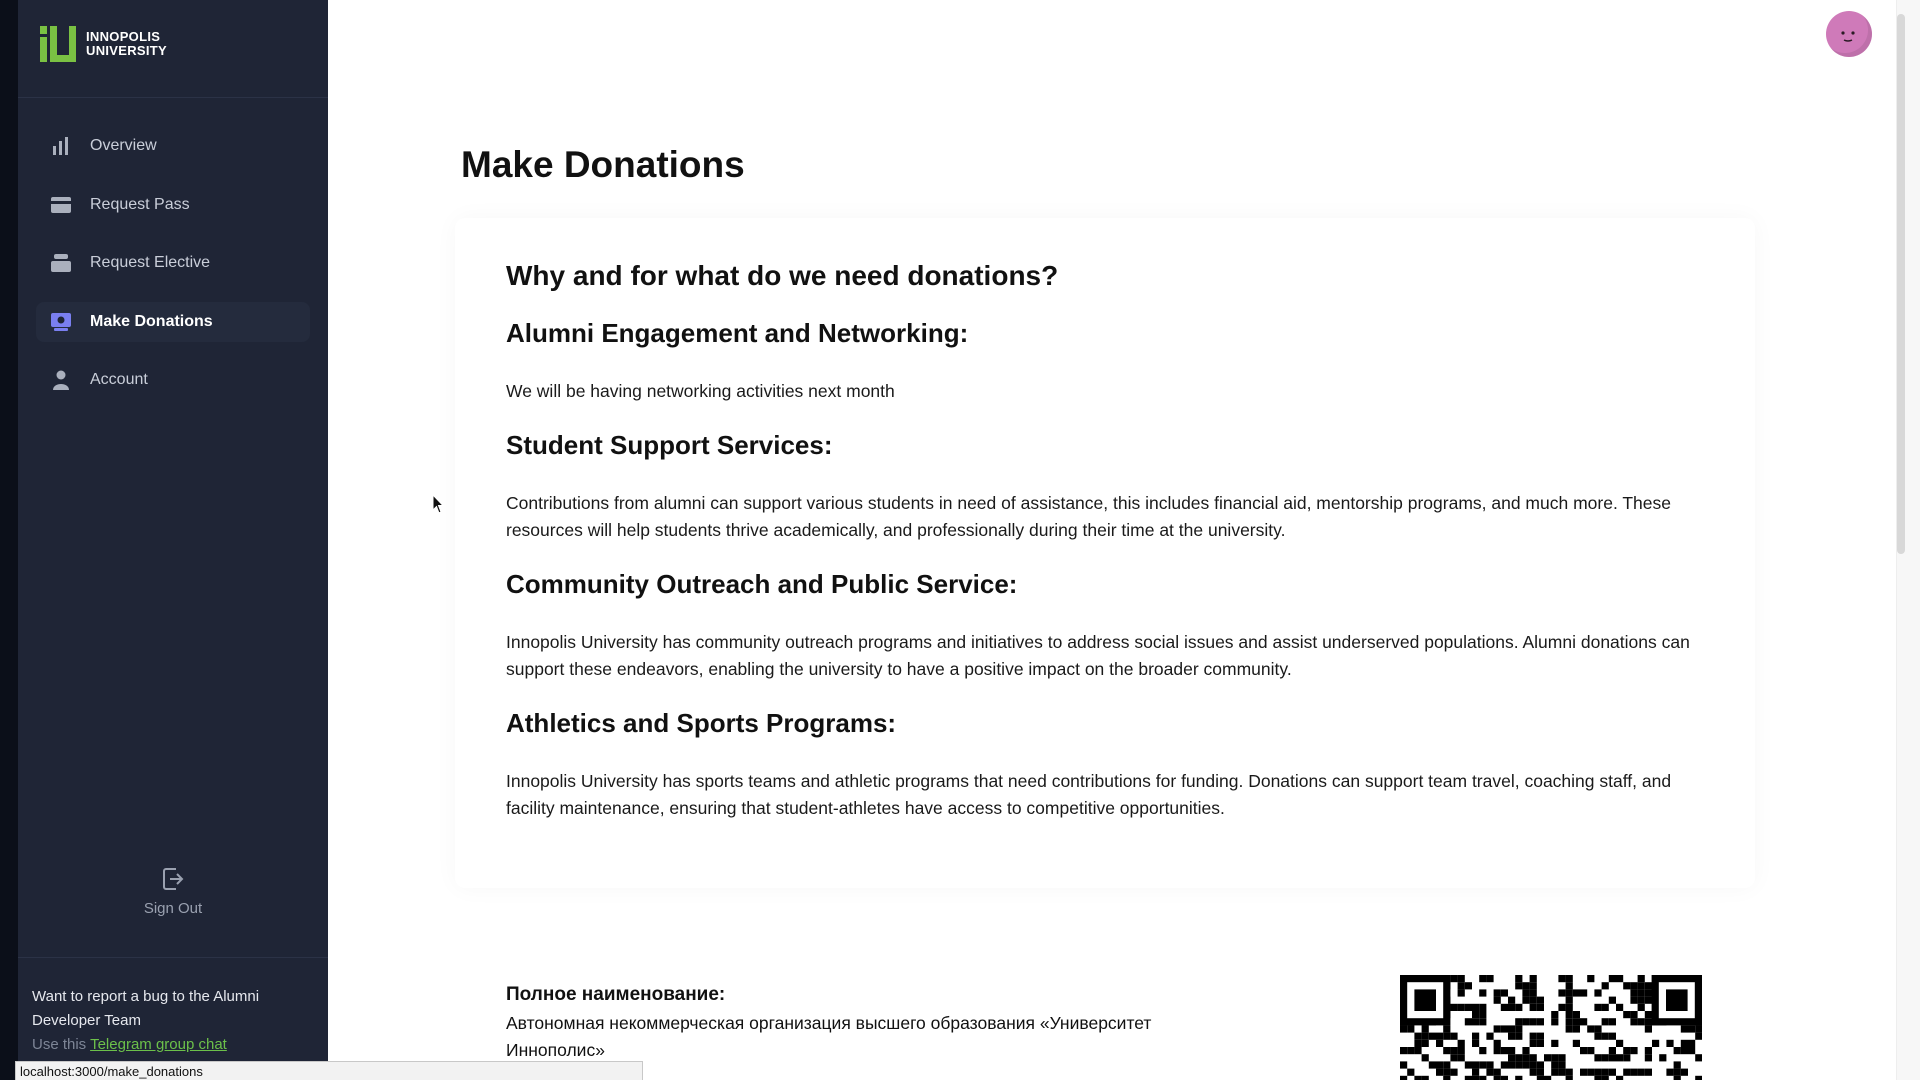  Describe the element at coordinates (61, 322) in the screenshot. I see `donation-icon` at that location.